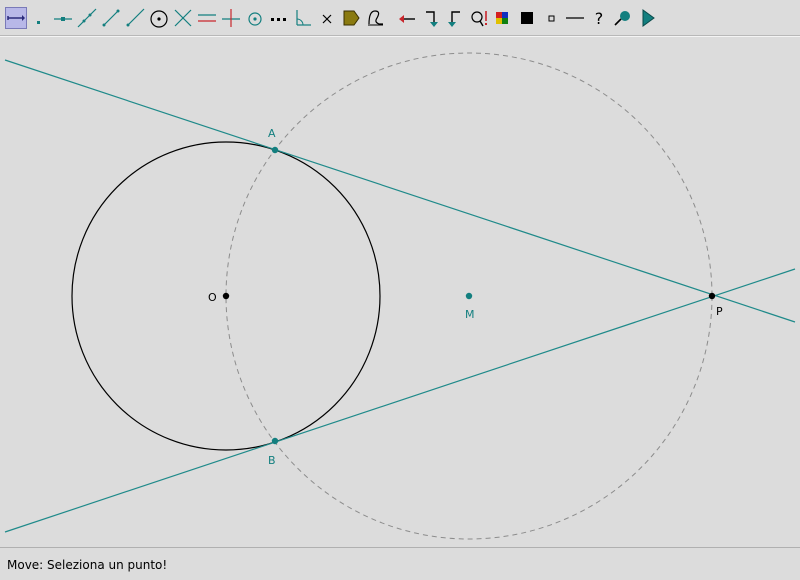 This screenshot has width=800, height=580. I want to click on magnifier-icon, so click(479, 18).